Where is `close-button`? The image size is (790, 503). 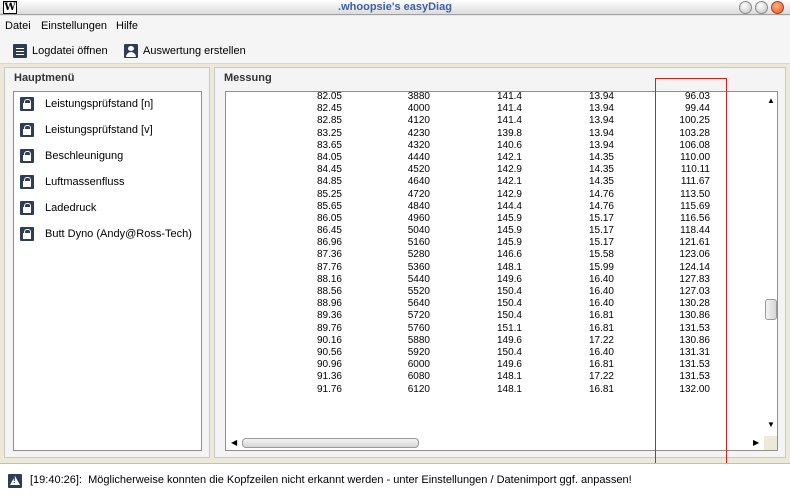
close-button is located at coordinates (777, 7).